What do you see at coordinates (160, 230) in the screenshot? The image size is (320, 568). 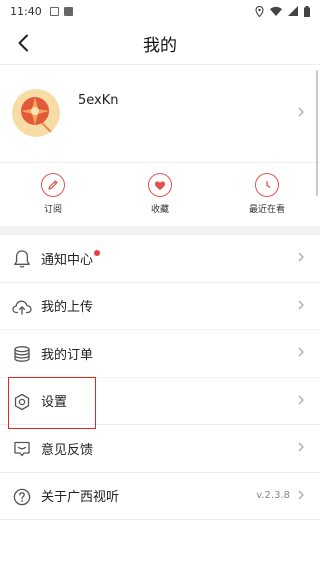 I see `section-divider` at bounding box center [160, 230].